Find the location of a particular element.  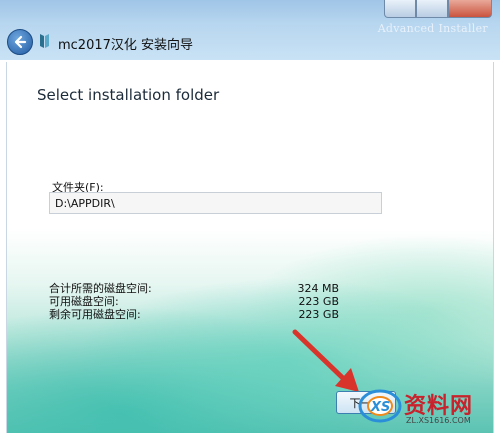

disk-space-row: 剩余可用磁盘空间: 223 GB is located at coordinates (194, 314).